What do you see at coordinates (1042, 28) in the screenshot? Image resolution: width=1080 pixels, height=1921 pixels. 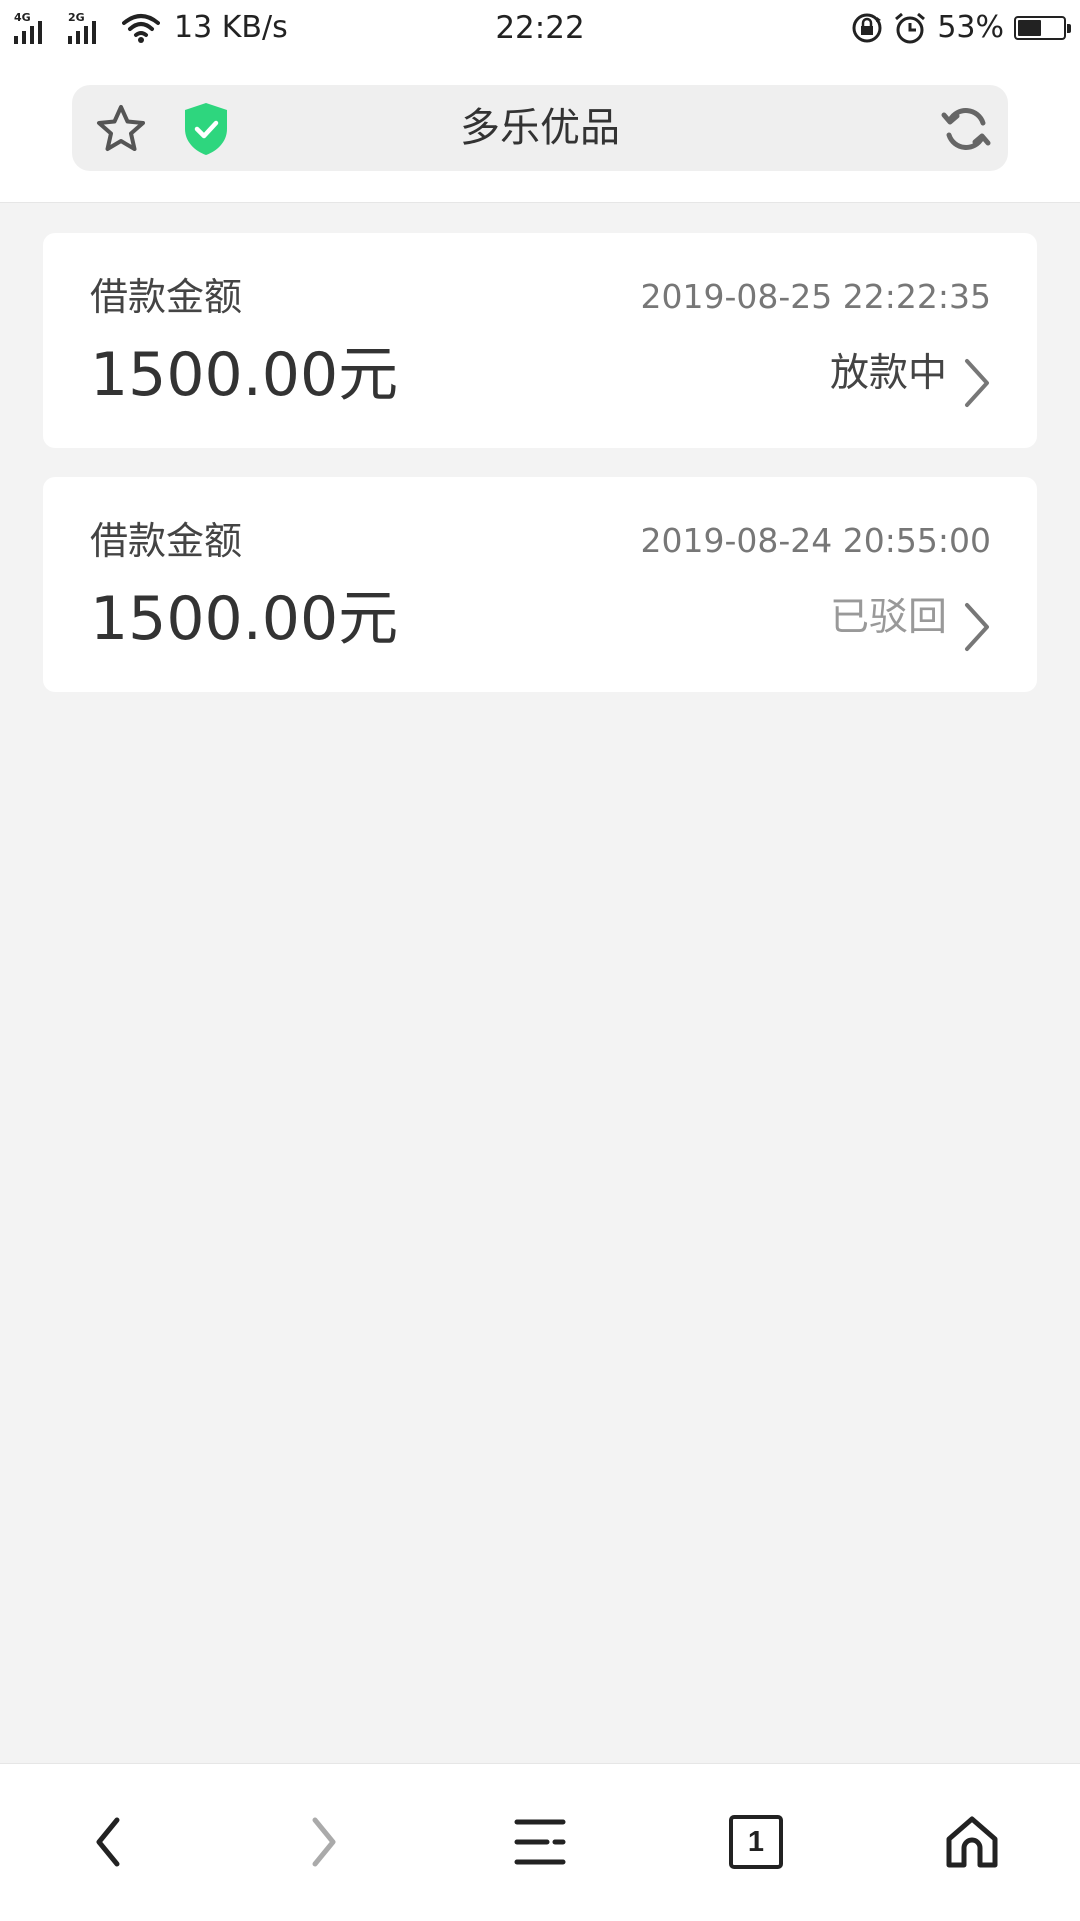 I see `battery-icon` at bounding box center [1042, 28].